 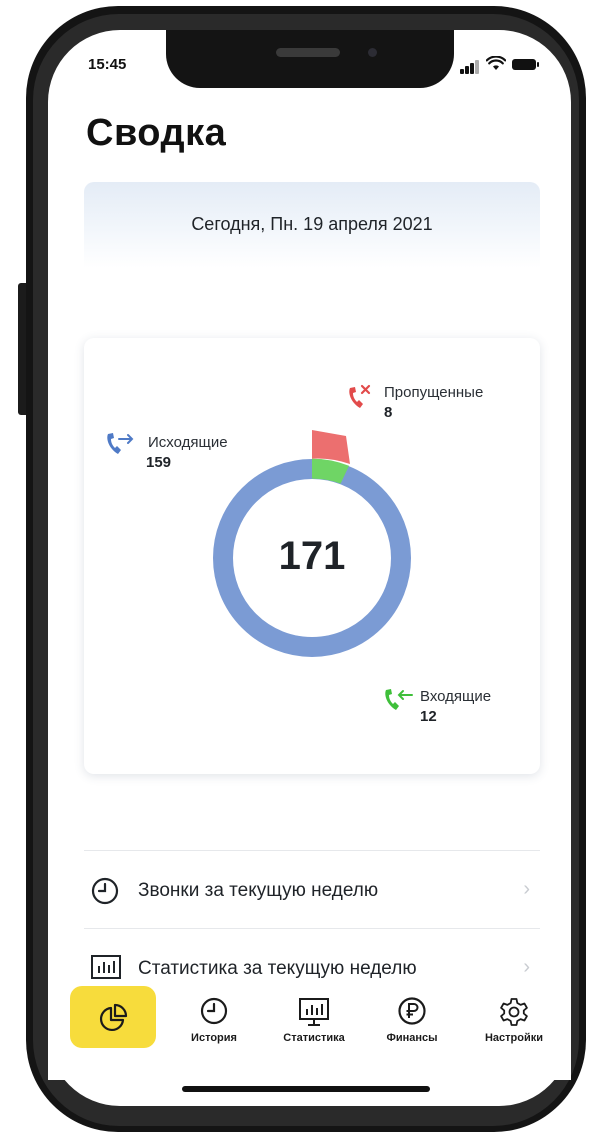 I want to click on legend-outgoing-label: Исходящие, so click(x=188, y=442).